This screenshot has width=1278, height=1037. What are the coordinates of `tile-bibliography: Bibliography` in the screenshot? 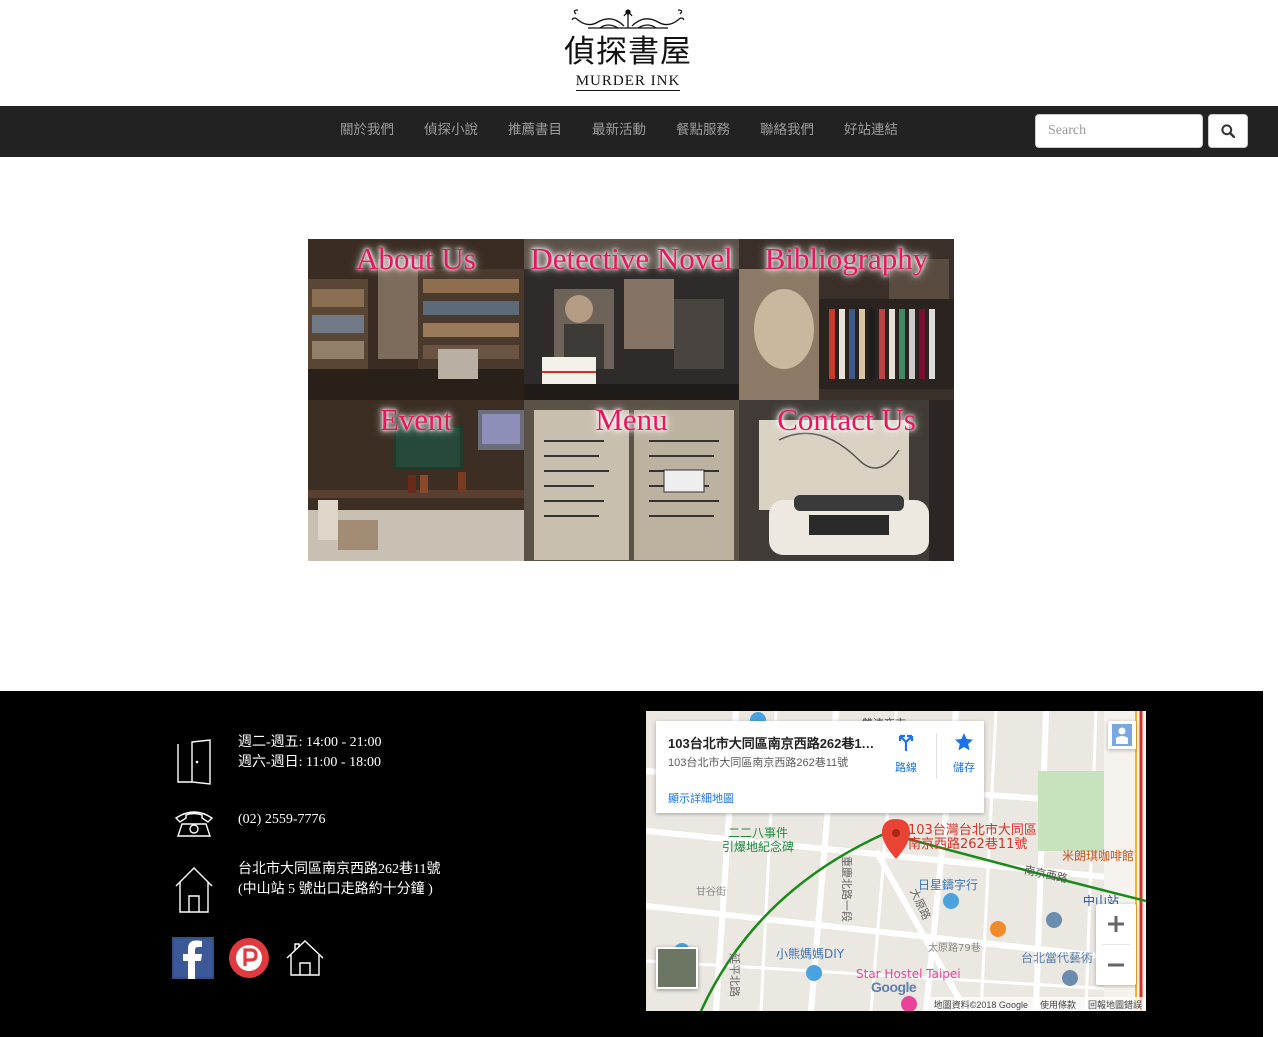 It's located at (846, 319).